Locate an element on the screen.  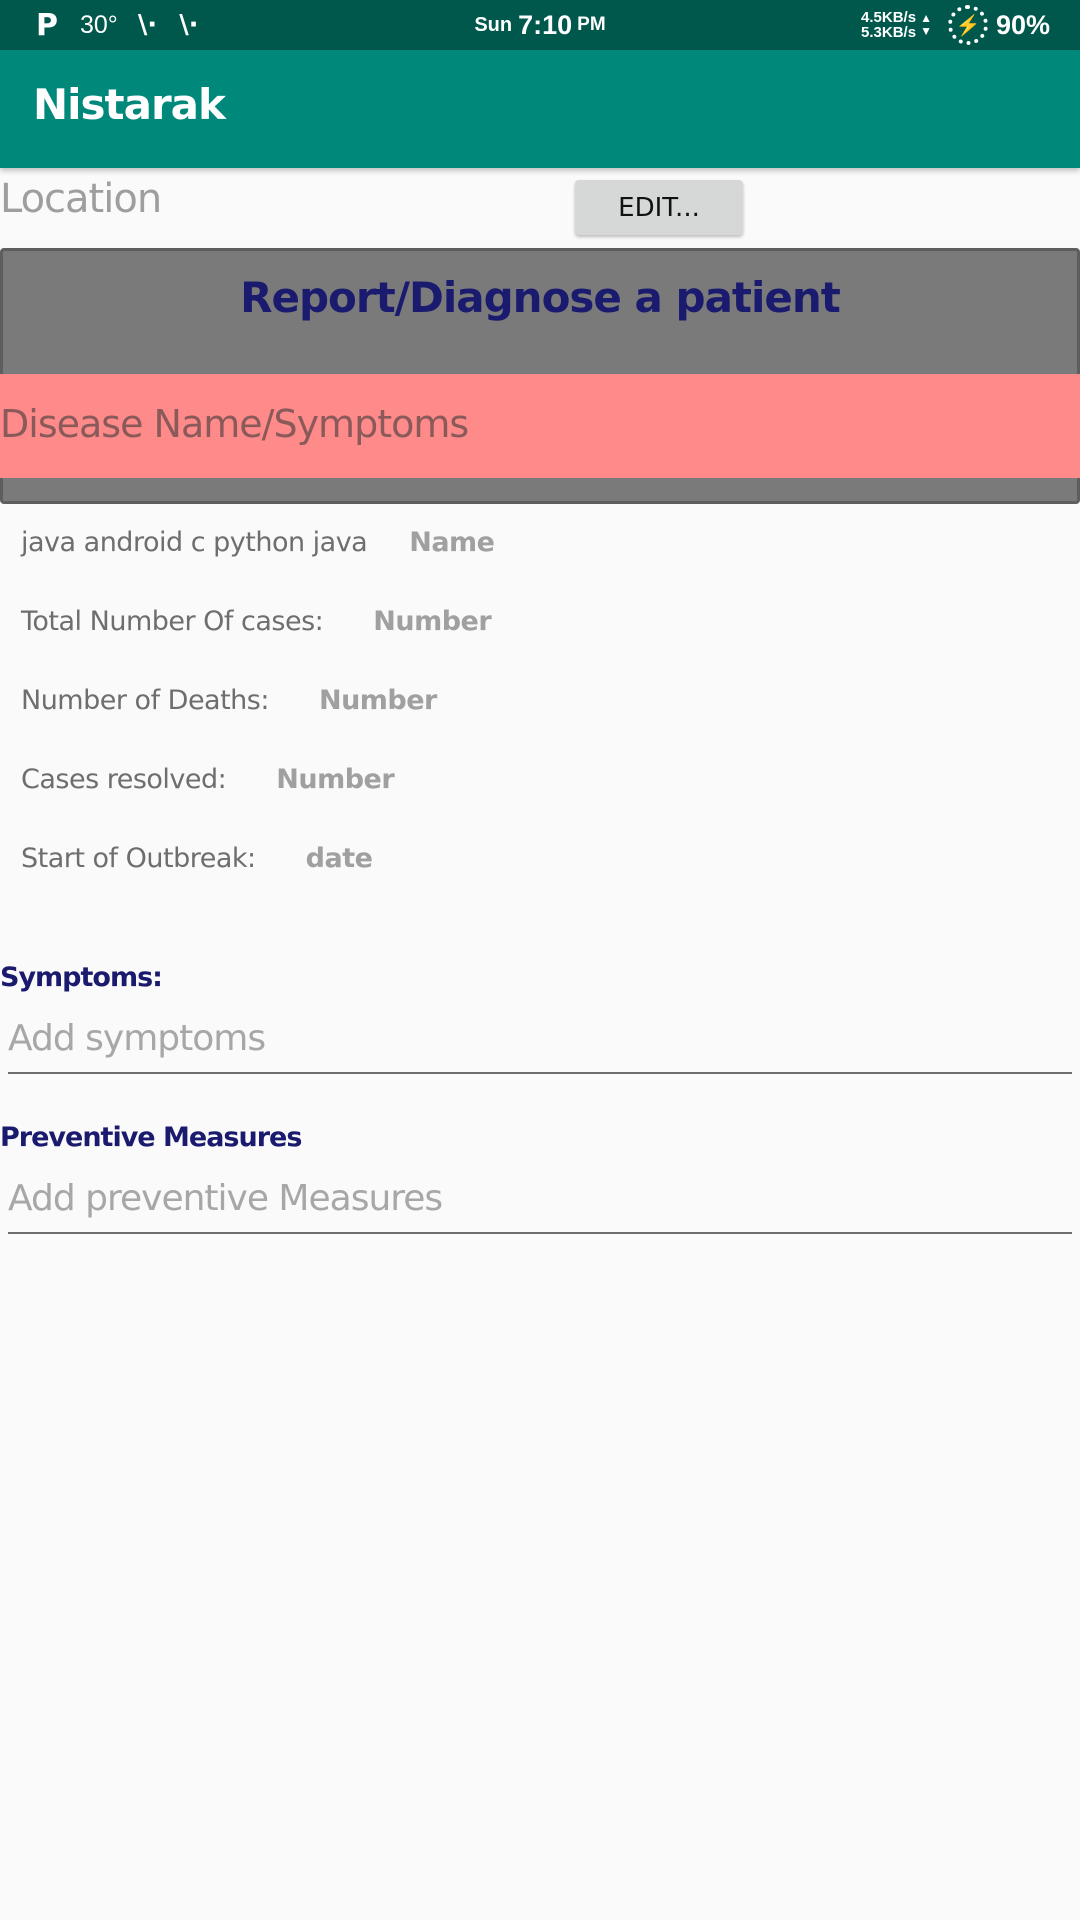
stat-row-deaths: Number of Deaths: Number is located at coordinates (229, 700).